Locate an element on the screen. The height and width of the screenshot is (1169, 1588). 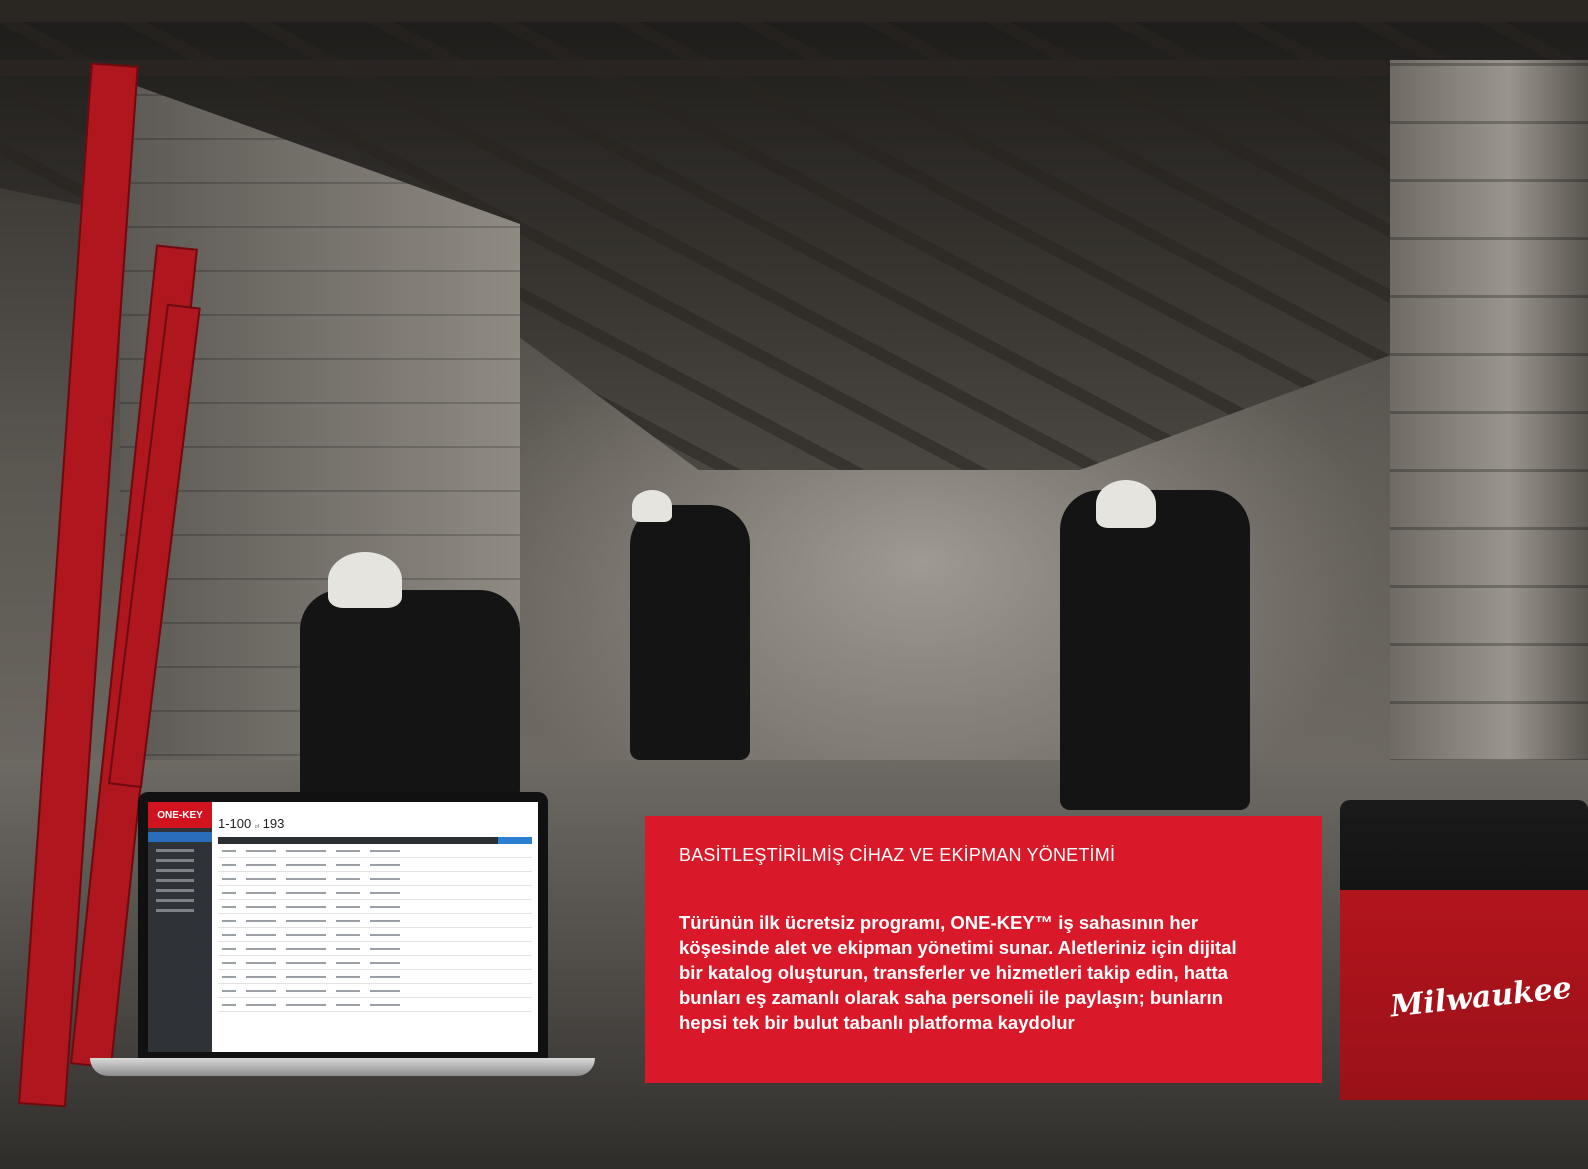
laptop-base is located at coordinates (342, 1067).